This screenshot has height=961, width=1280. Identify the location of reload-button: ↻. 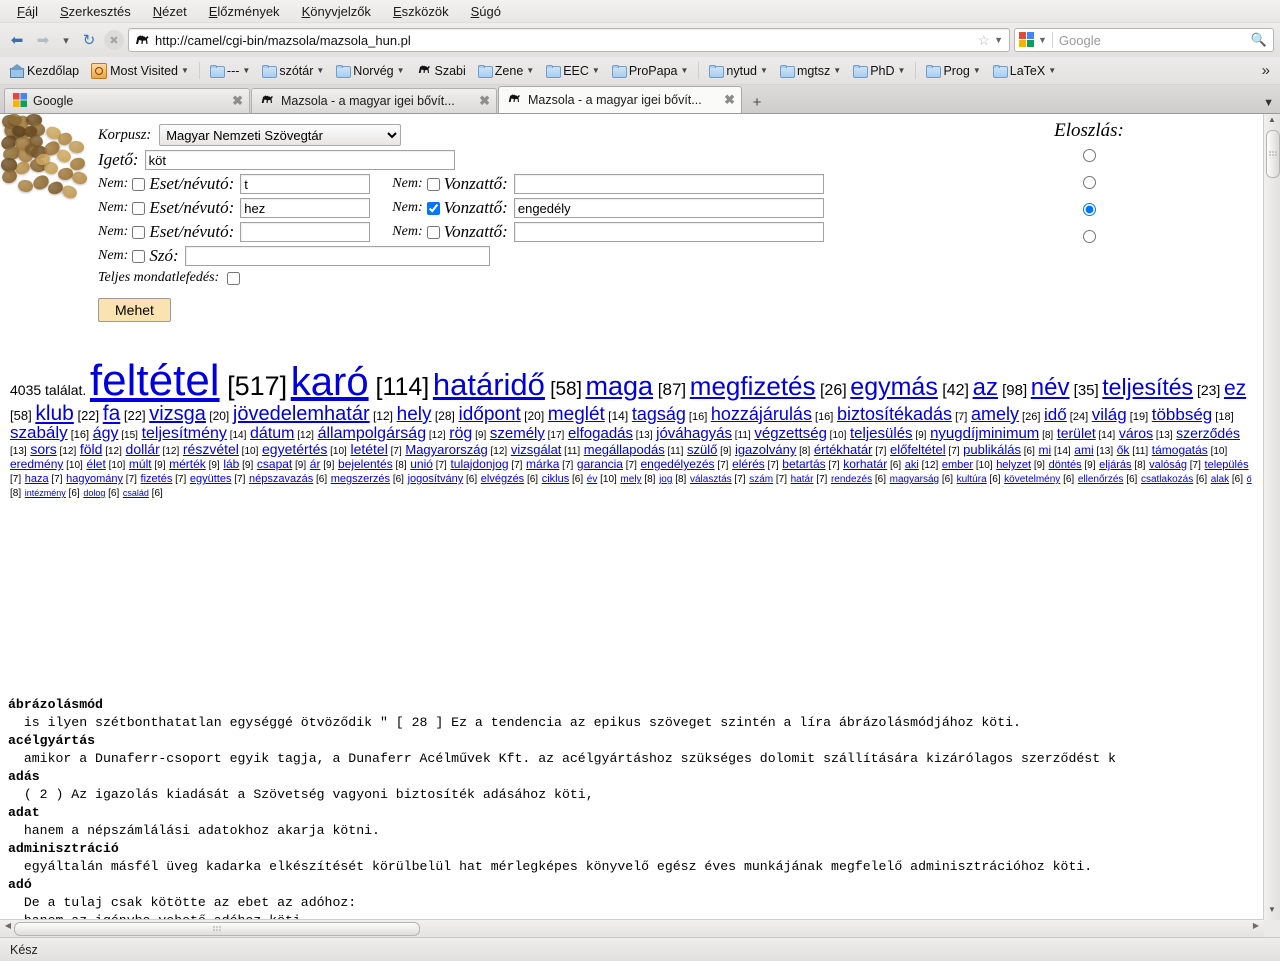
(89, 40).